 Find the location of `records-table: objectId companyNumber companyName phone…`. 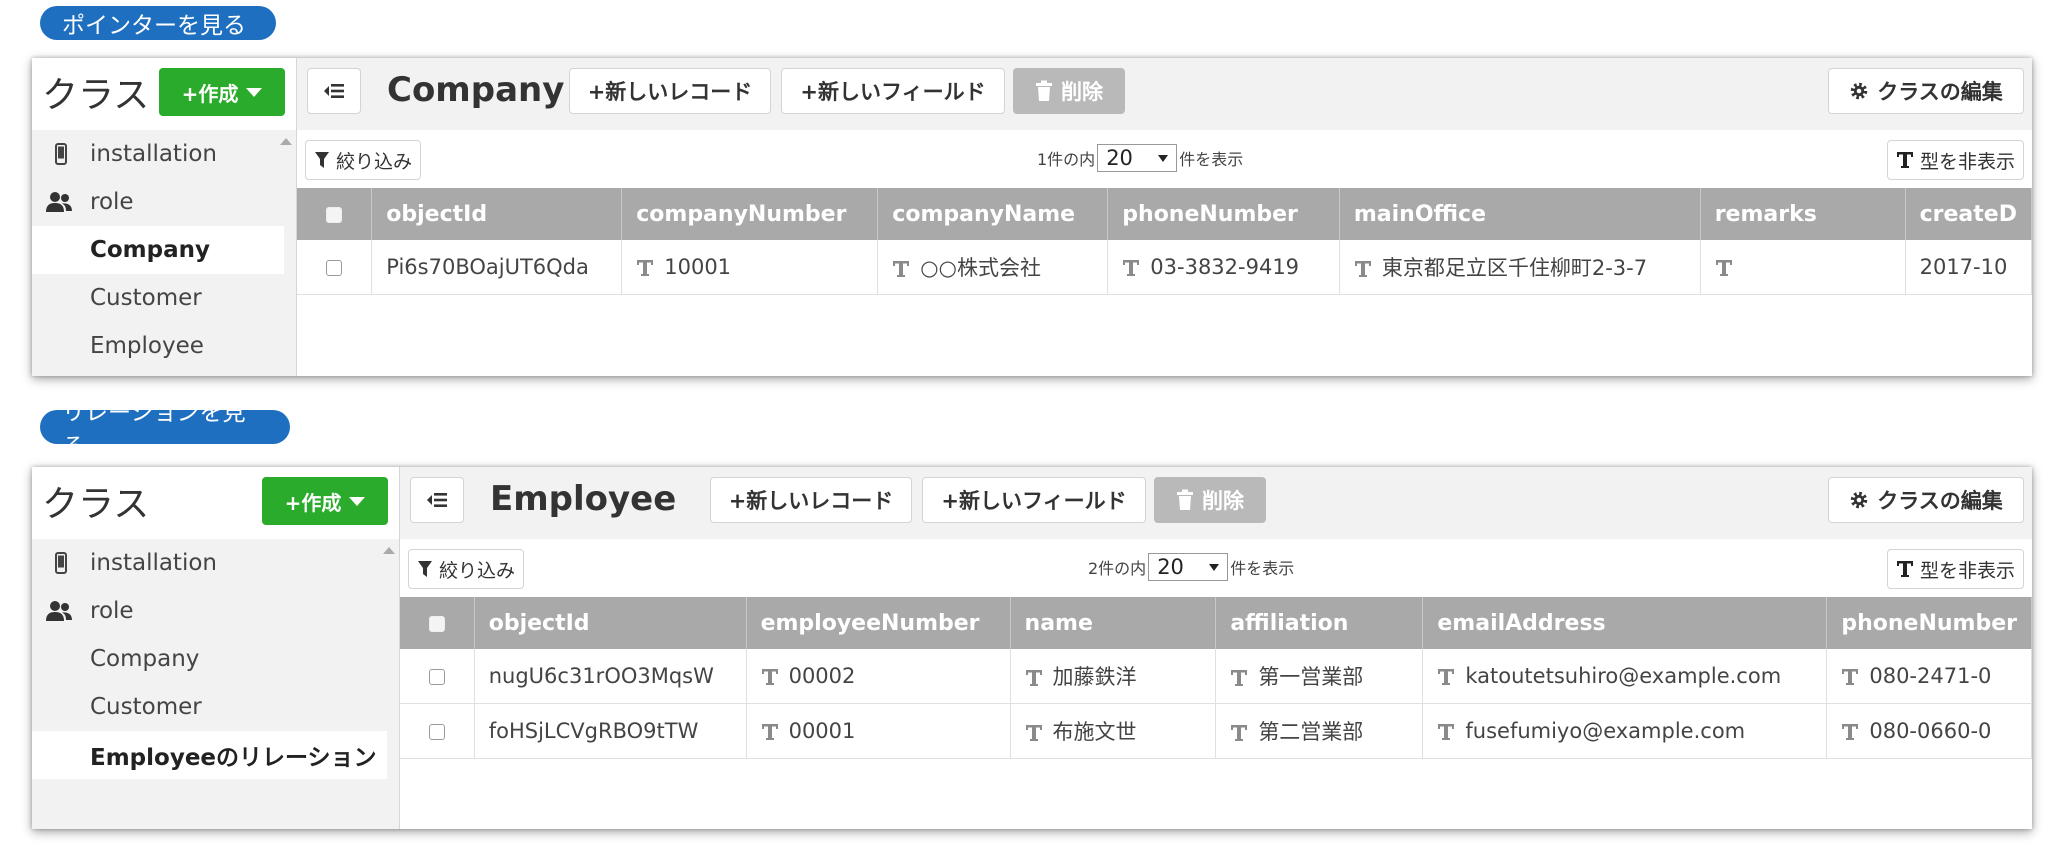

records-table: objectId companyNumber companyName phone… is located at coordinates (1164, 241).